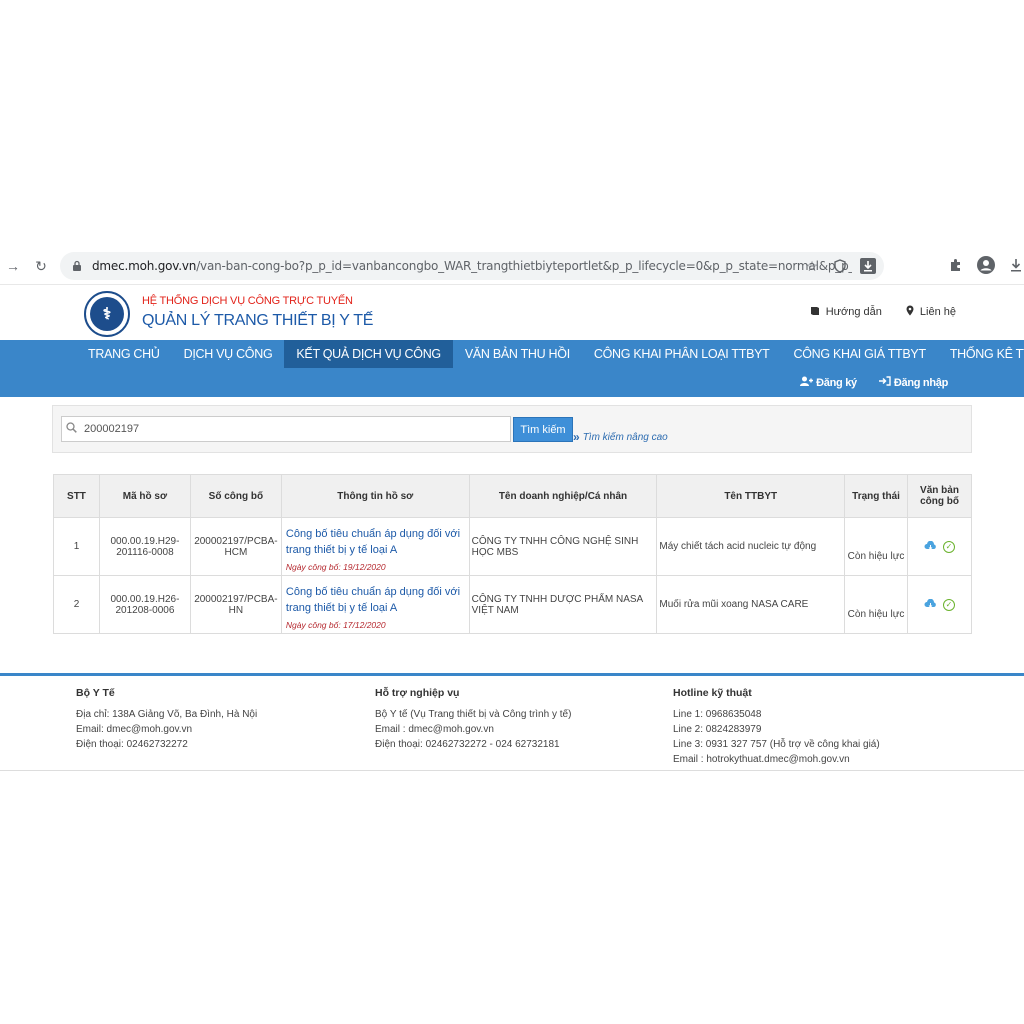  I want to click on star-icon: ☆, so click(812, 266).